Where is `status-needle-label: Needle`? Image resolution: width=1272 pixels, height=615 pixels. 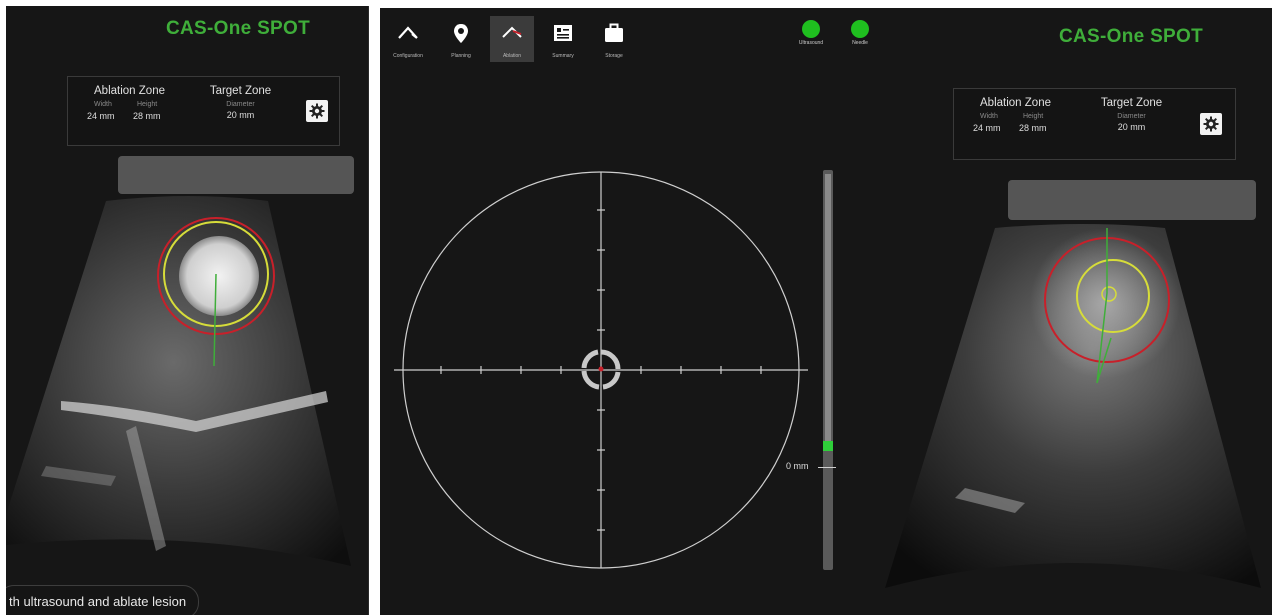 status-needle-label: Needle is located at coordinates (860, 43).